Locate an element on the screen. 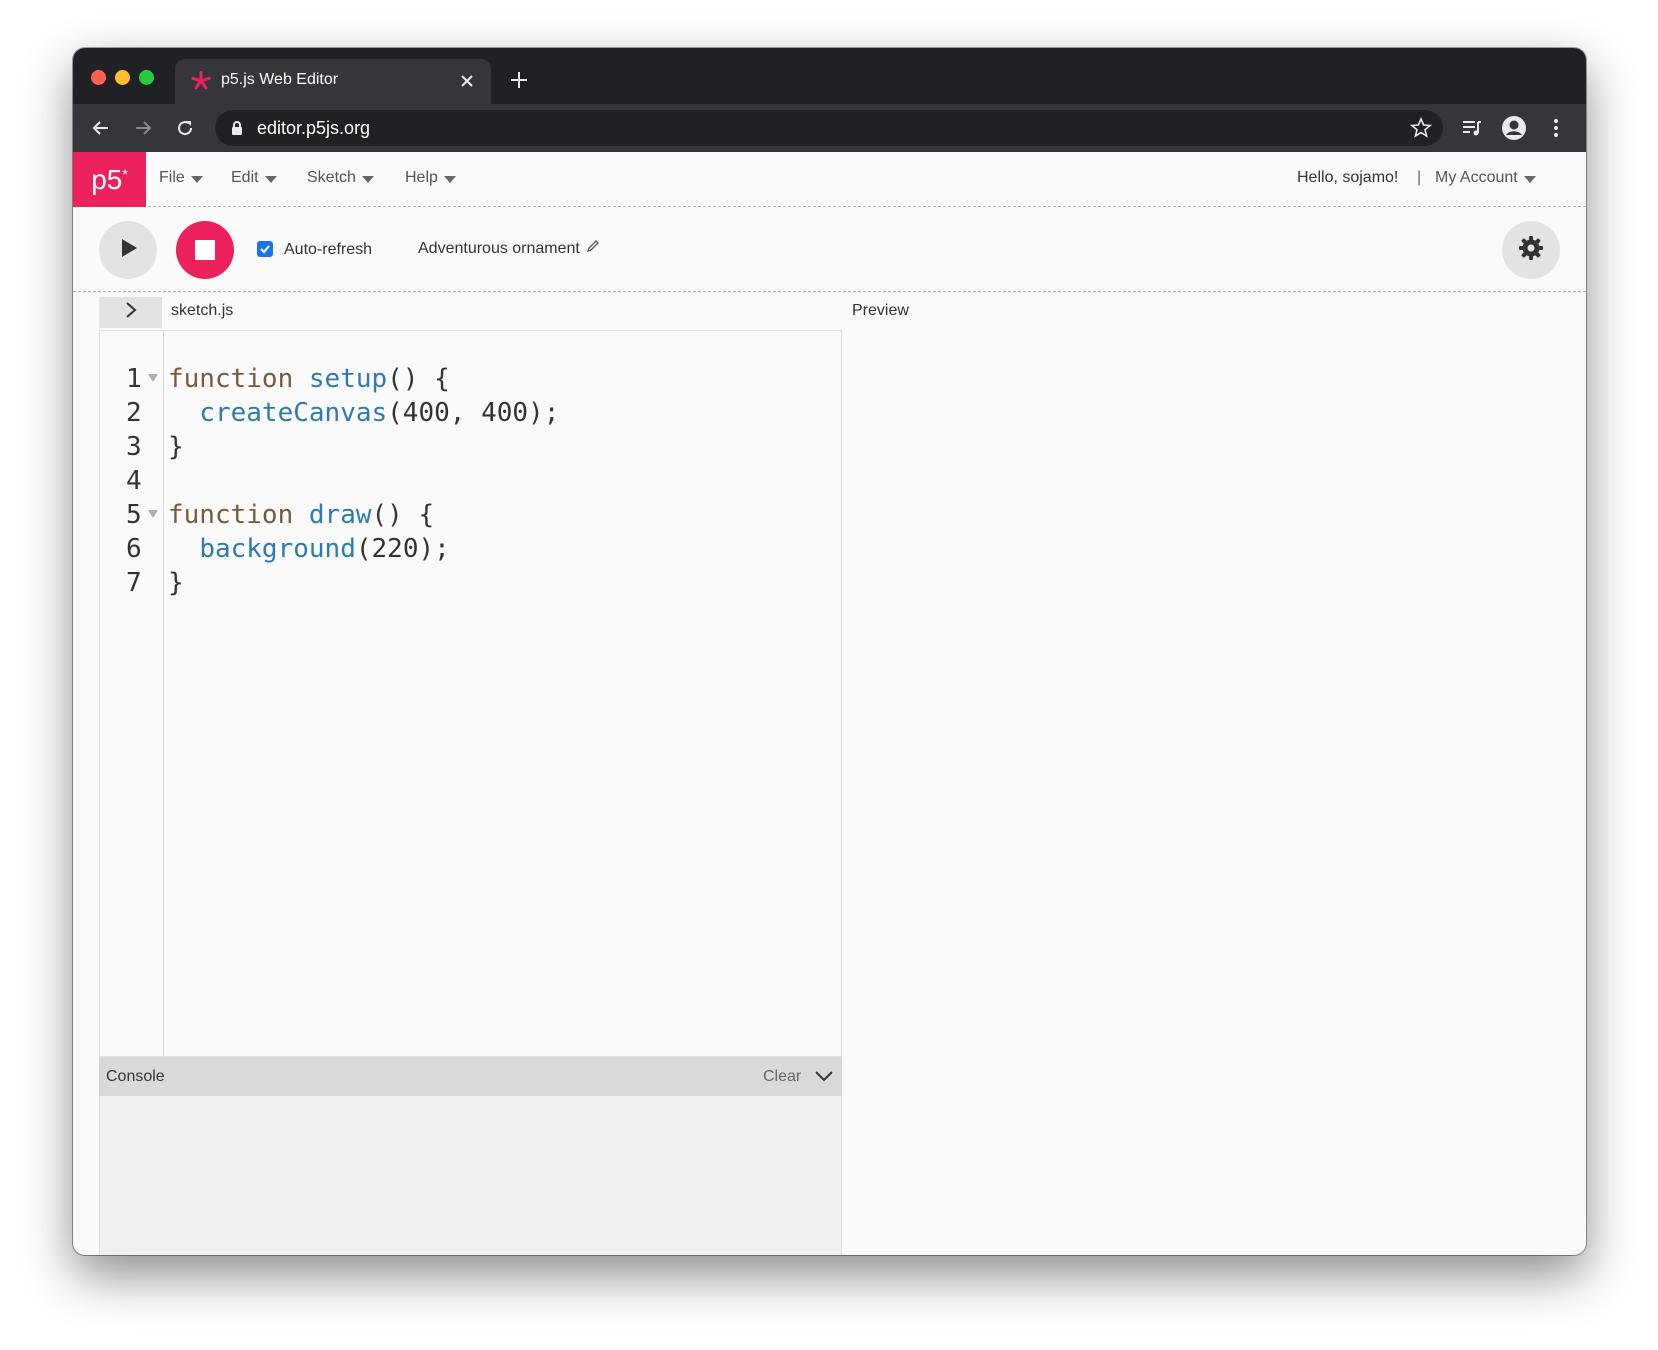 The image size is (1658, 1350). logo-mark: * is located at coordinates (125, 173).